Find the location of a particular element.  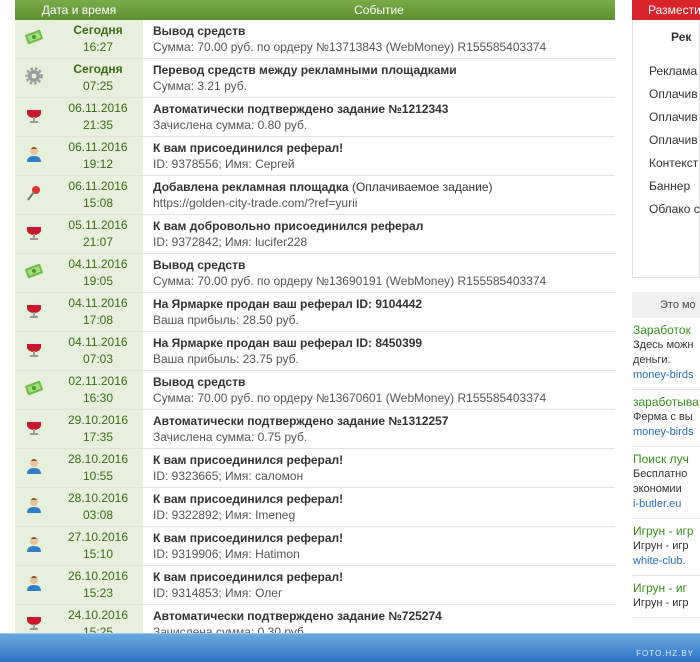

ad-item: Поиск луч Бесплатно экономии i-butler.eu is located at coordinates (666, 483).